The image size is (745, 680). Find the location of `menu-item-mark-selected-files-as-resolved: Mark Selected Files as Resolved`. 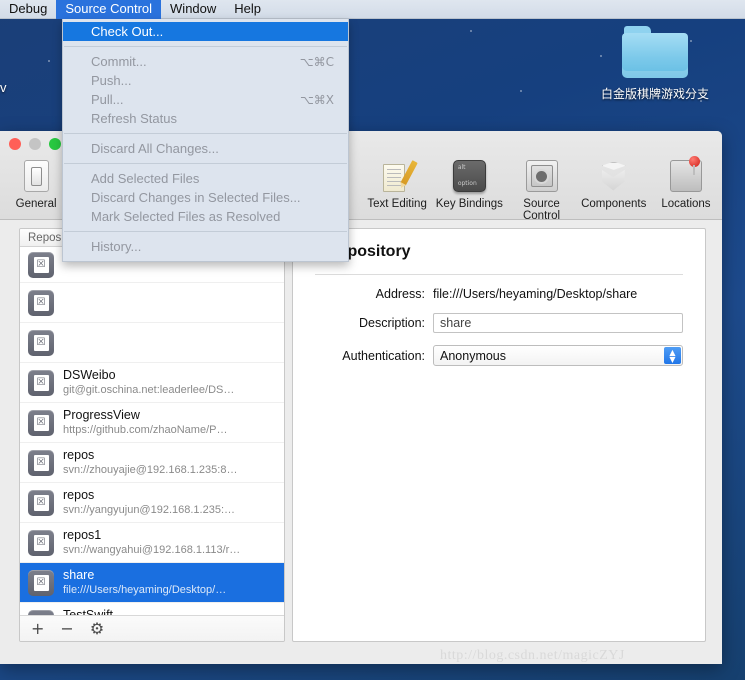

menu-item-mark-selected-files-as-resolved: Mark Selected Files as Resolved is located at coordinates (205, 216).